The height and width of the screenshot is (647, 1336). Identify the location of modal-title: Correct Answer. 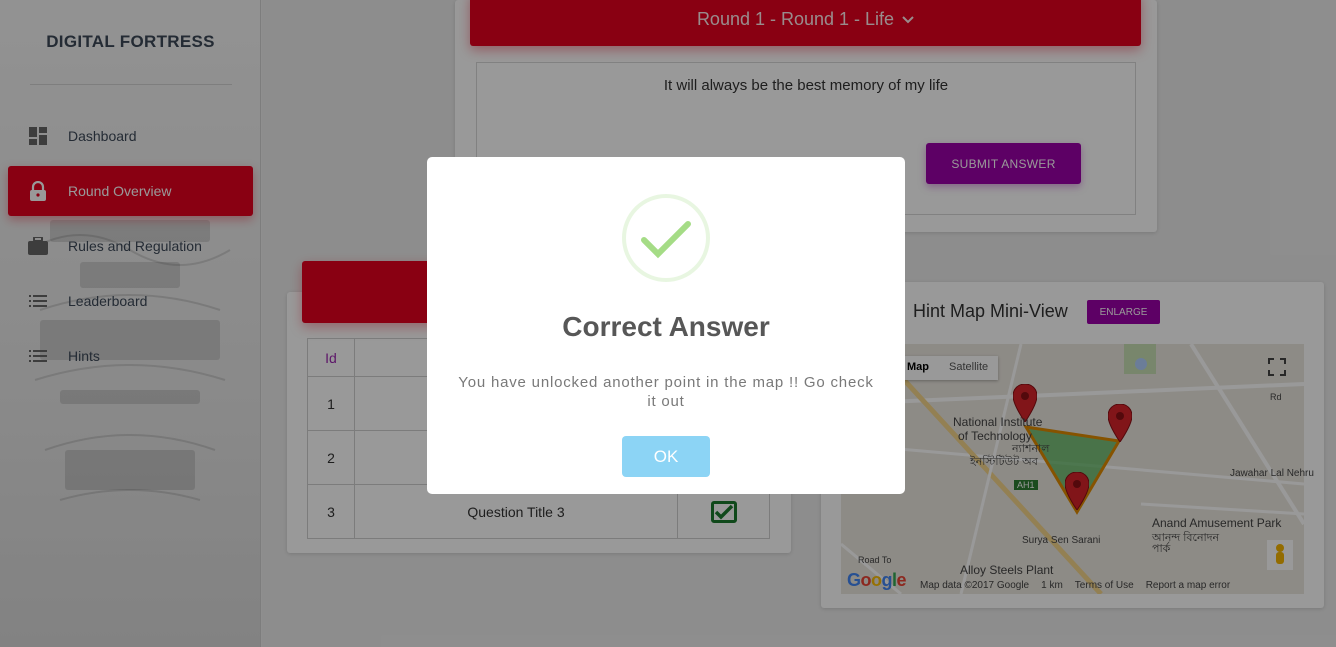
(666, 326).